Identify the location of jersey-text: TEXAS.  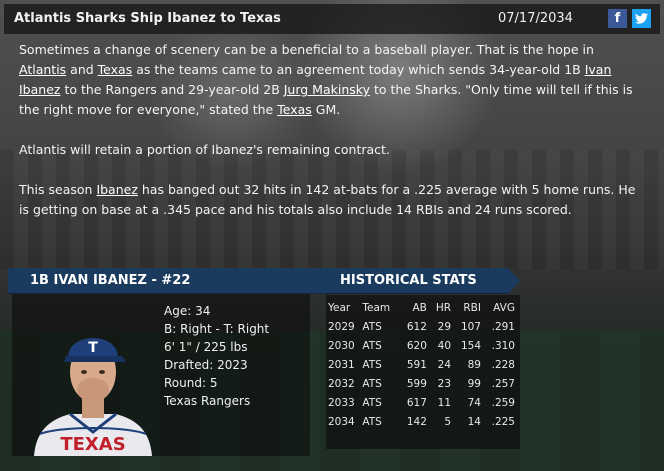
(92, 444).